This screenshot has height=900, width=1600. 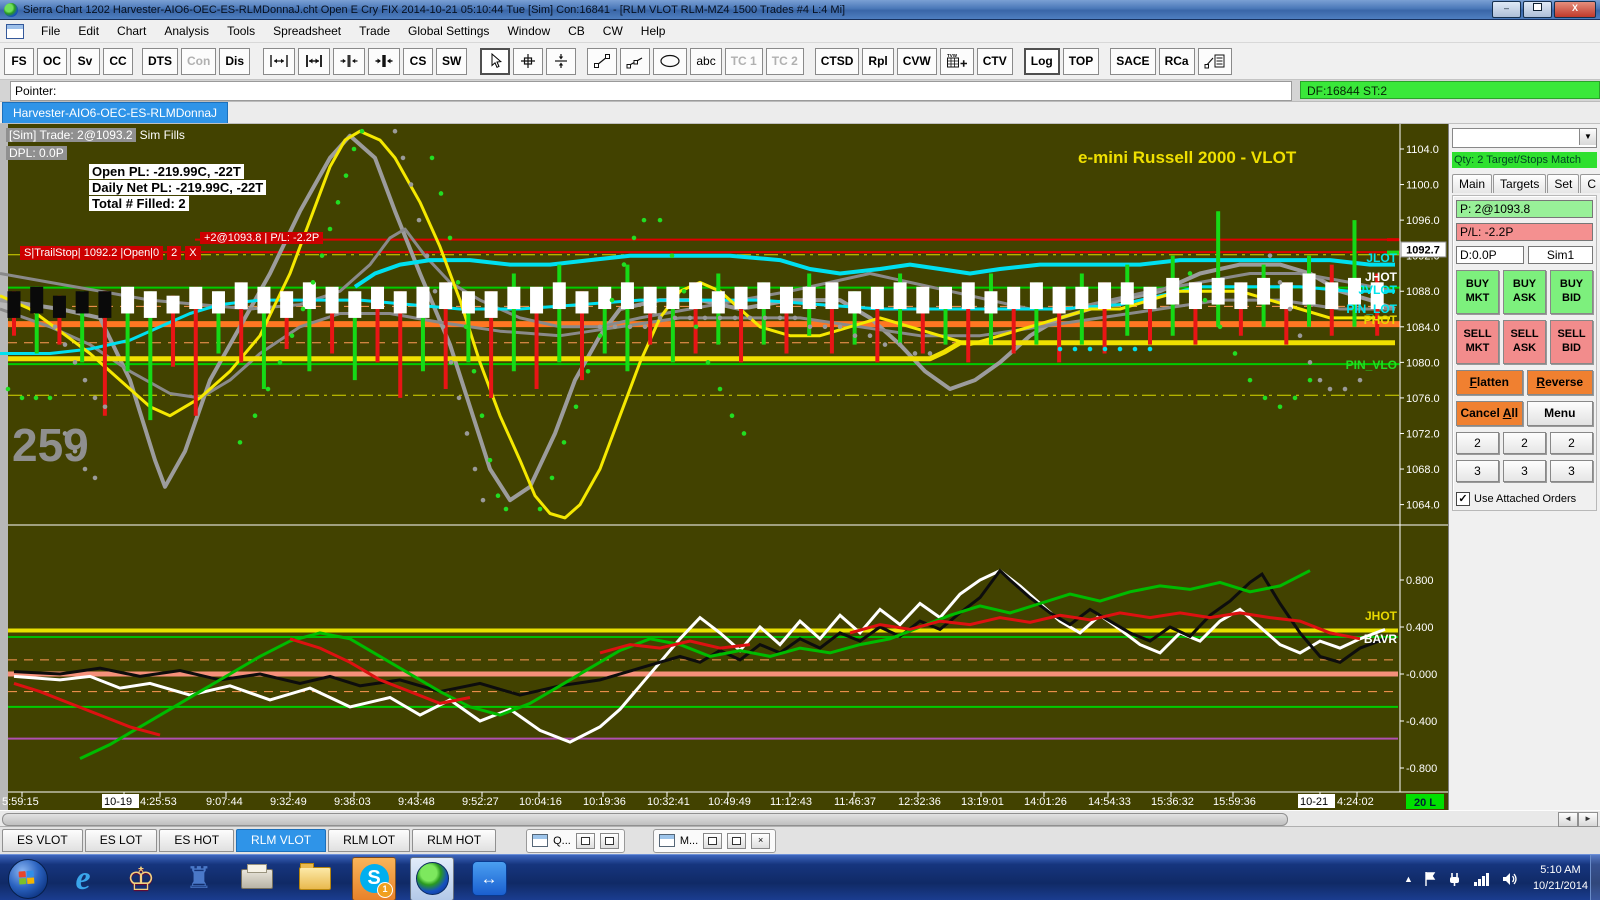 What do you see at coordinates (561, 61) in the screenshot?
I see `vertical-measure-tool-icon` at bounding box center [561, 61].